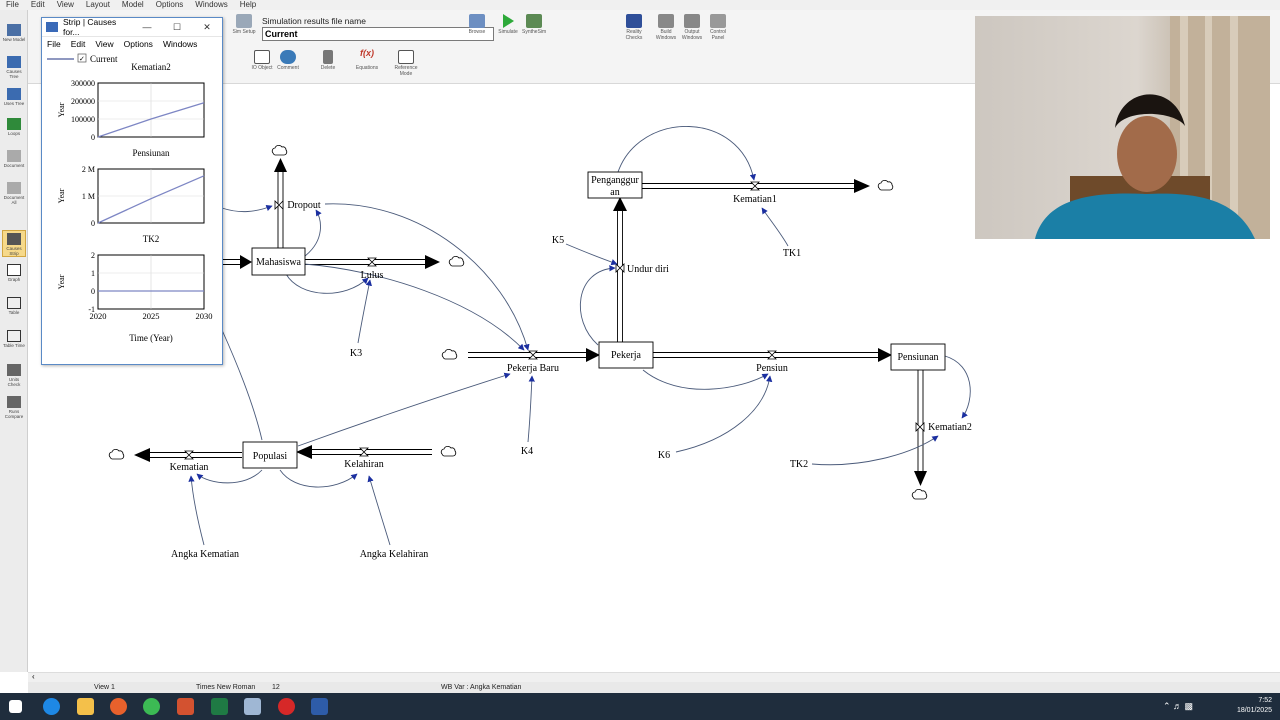 The width and height of the screenshot is (1280, 720). What do you see at coordinates (262, 57) in the screenshot?
I see `io-object-icon` at bounding box center [262, 57].